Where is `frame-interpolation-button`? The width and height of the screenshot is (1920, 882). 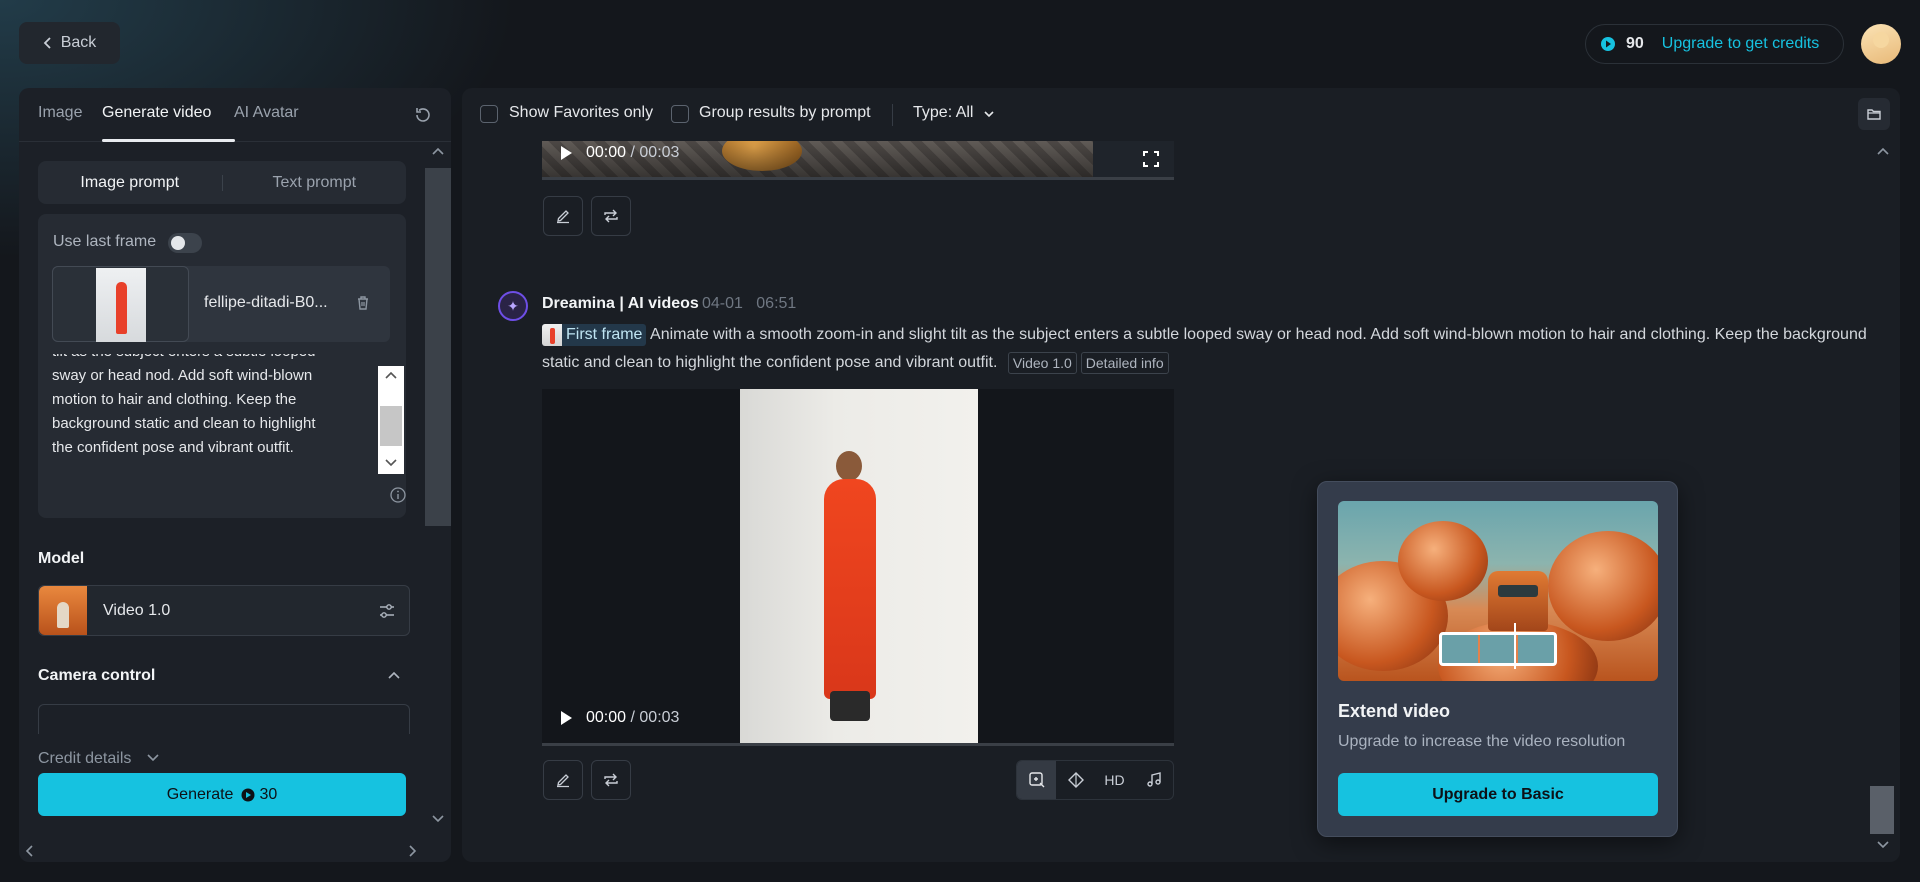
frame-interpolation-button is located at coordinates (1075, 780).